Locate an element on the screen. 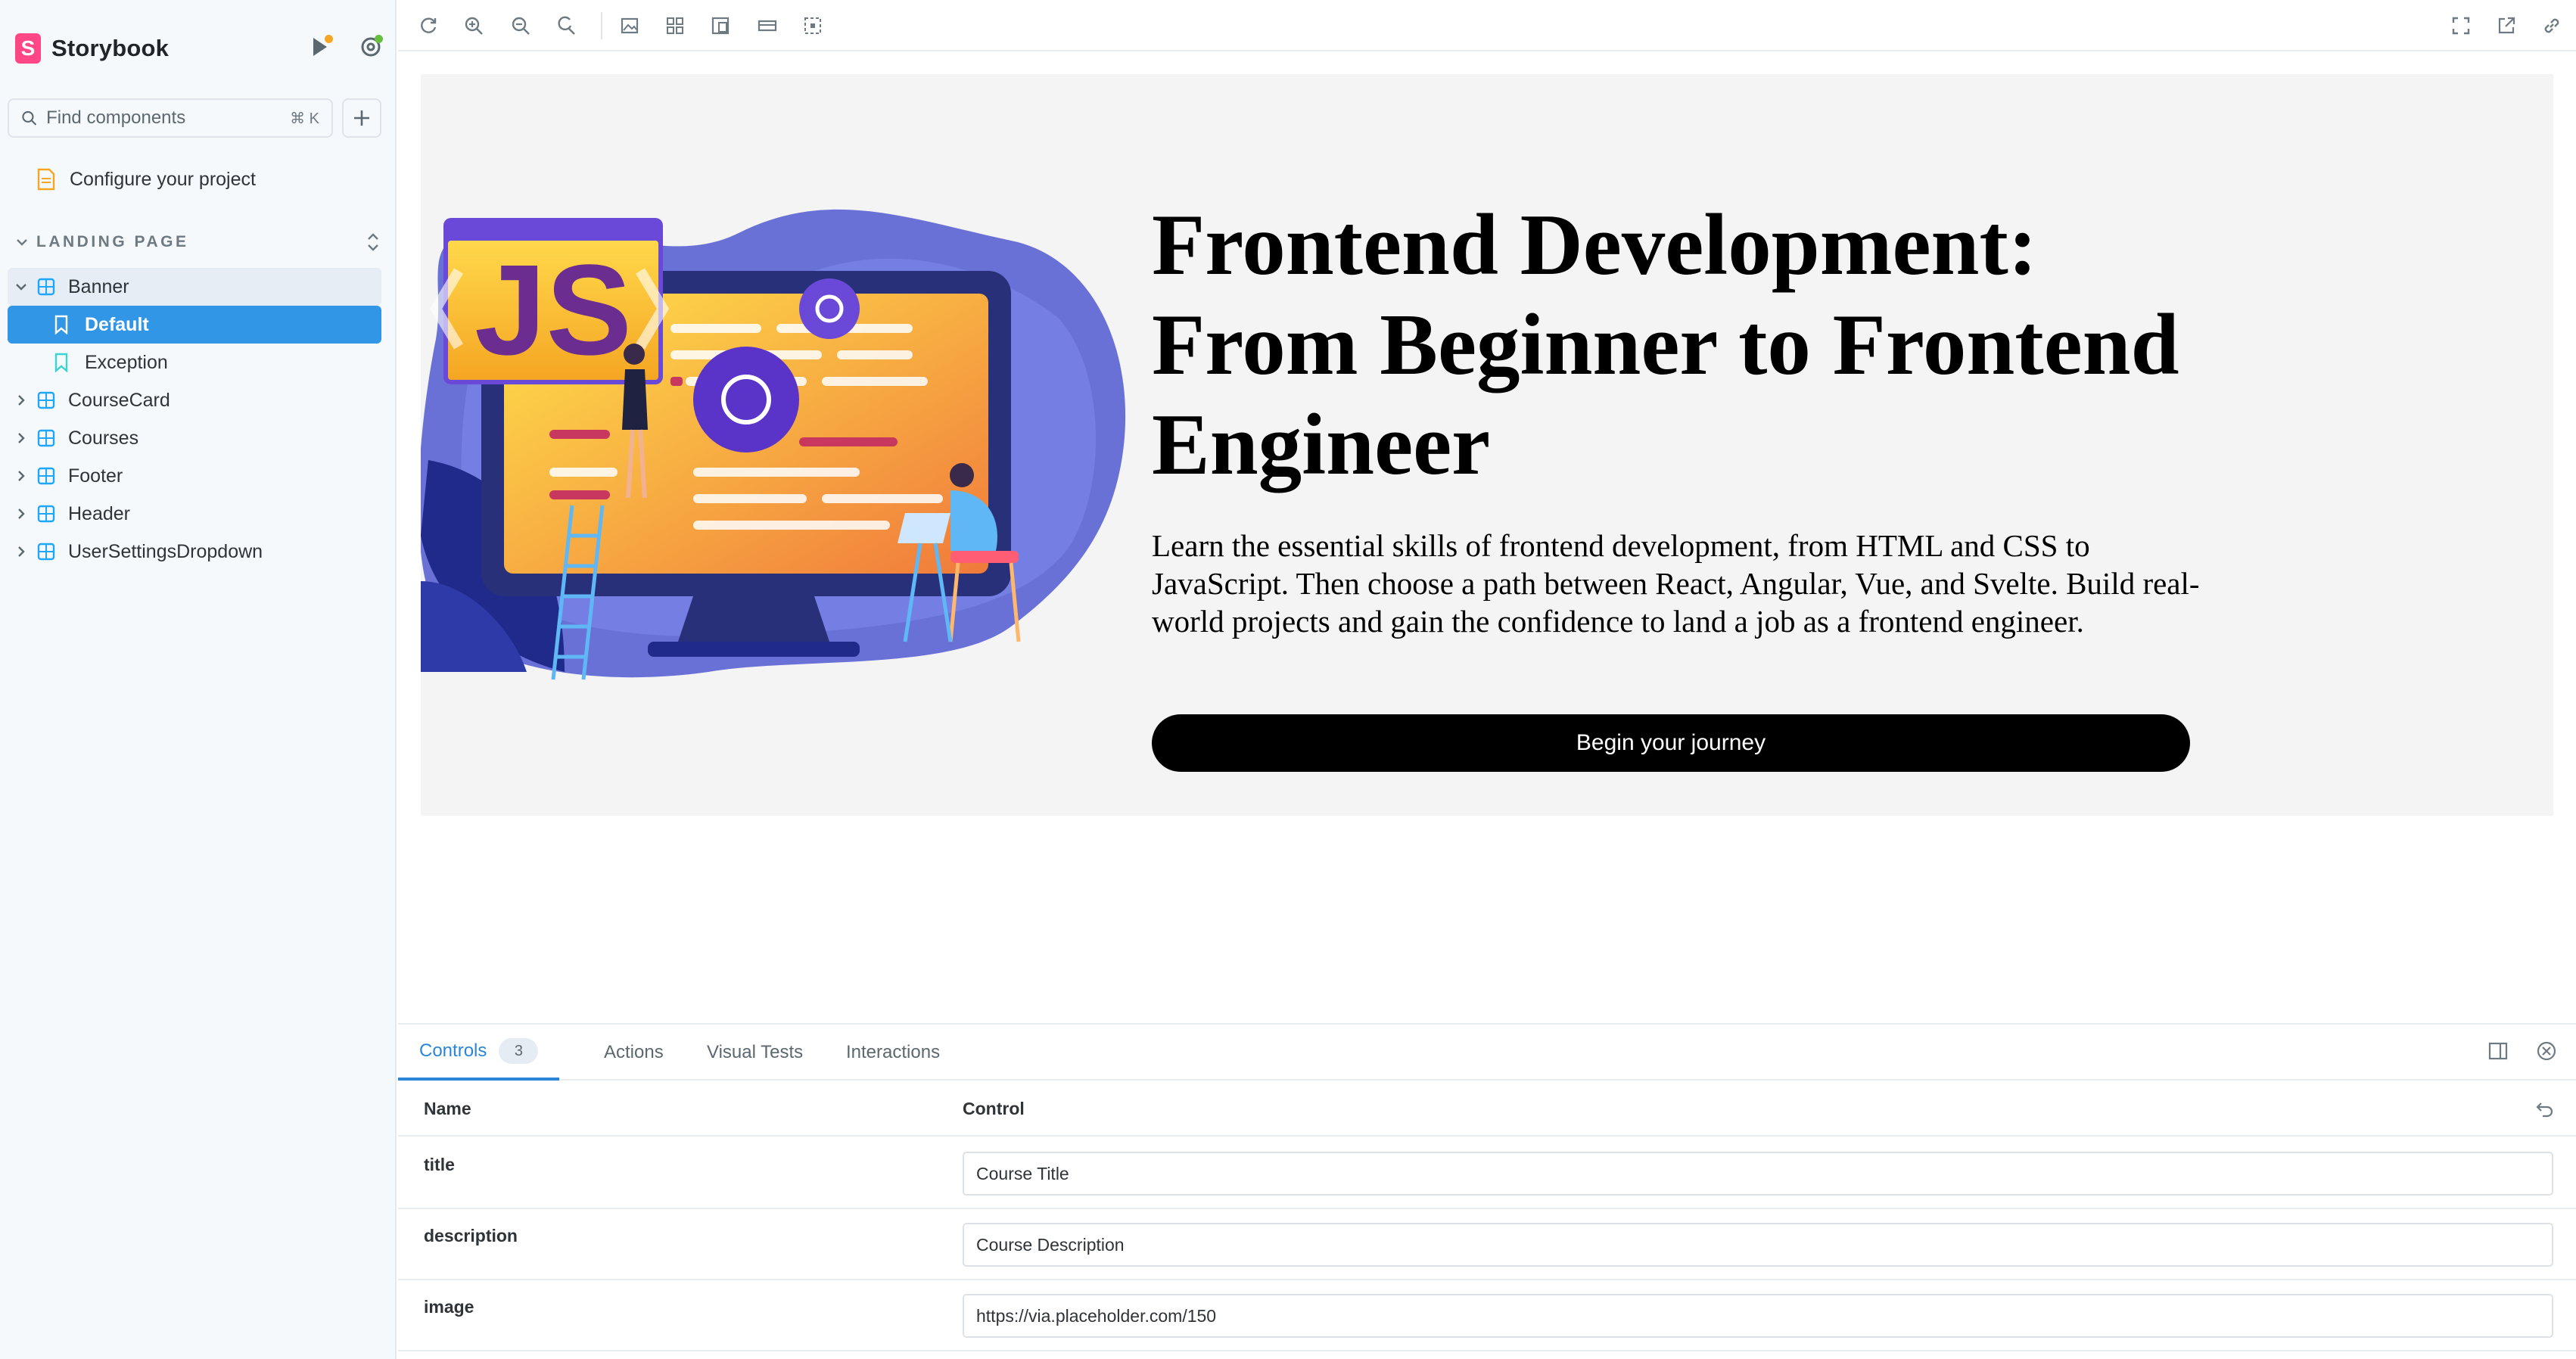 This screenshot has height=1359, width=2576. viewport-icon is located at coordinates (720, 26).